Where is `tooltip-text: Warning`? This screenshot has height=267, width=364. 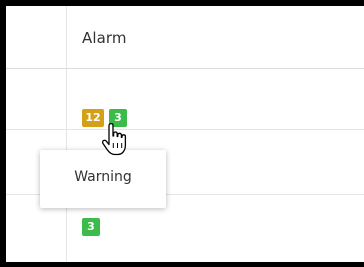
tooltip-text: Warning is located at coordinates (103, 177).